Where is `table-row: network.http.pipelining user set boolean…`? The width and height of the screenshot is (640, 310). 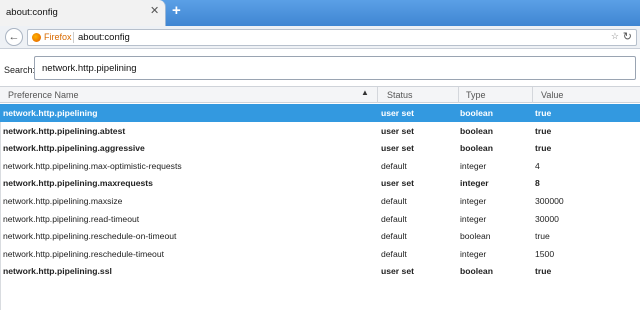 table-row: network.http.pipelining user set boolean… is located at coordinates (320, 113).